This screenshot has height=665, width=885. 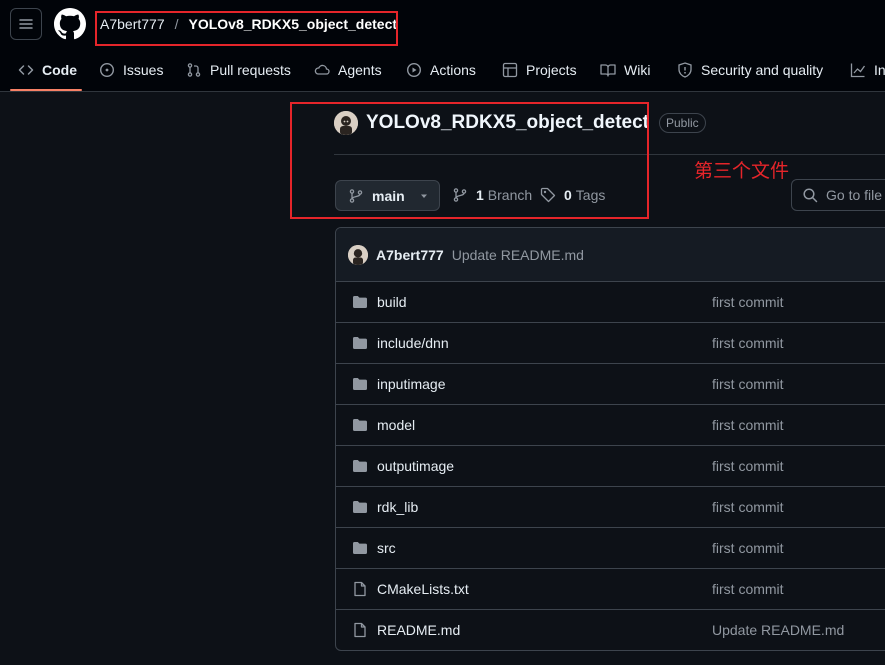 I want to click on file-row-build: build first commit, so click(x=610, y=302).